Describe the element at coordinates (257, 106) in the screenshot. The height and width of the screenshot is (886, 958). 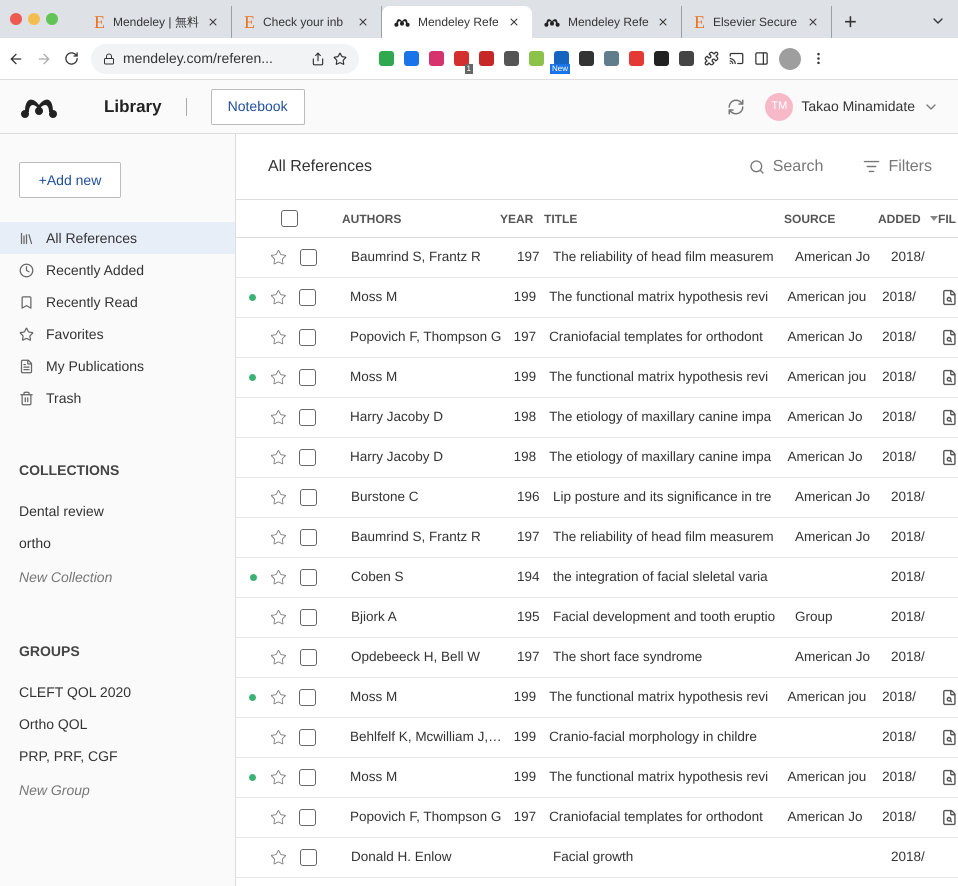
I see `notebook-button: Notebook` at that location.